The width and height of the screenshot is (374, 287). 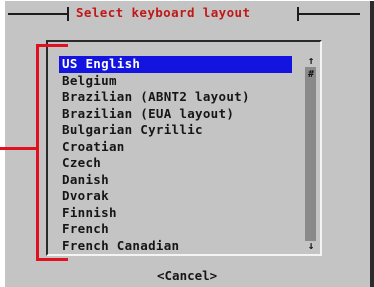 I want to click on window-frame-left, so click(x=2, y=143).